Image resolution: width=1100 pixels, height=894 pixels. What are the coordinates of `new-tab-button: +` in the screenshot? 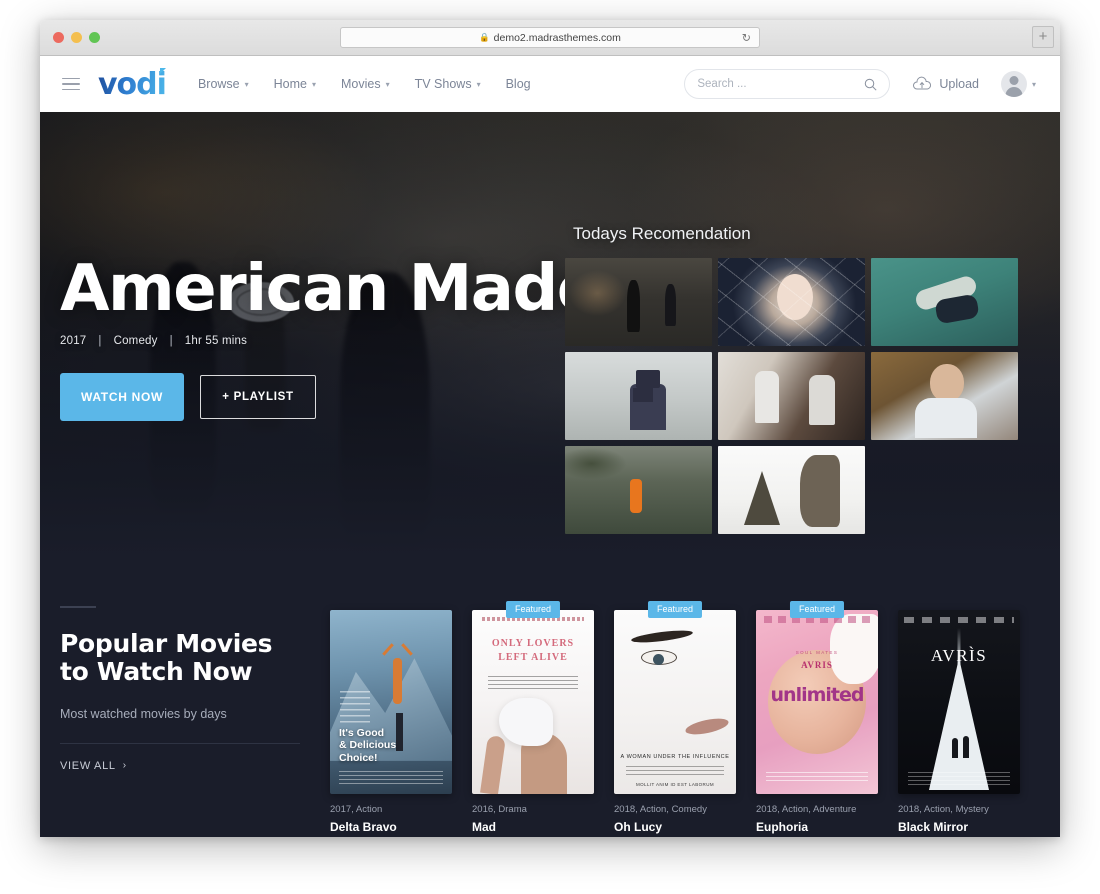 It's located at (1043, 37).